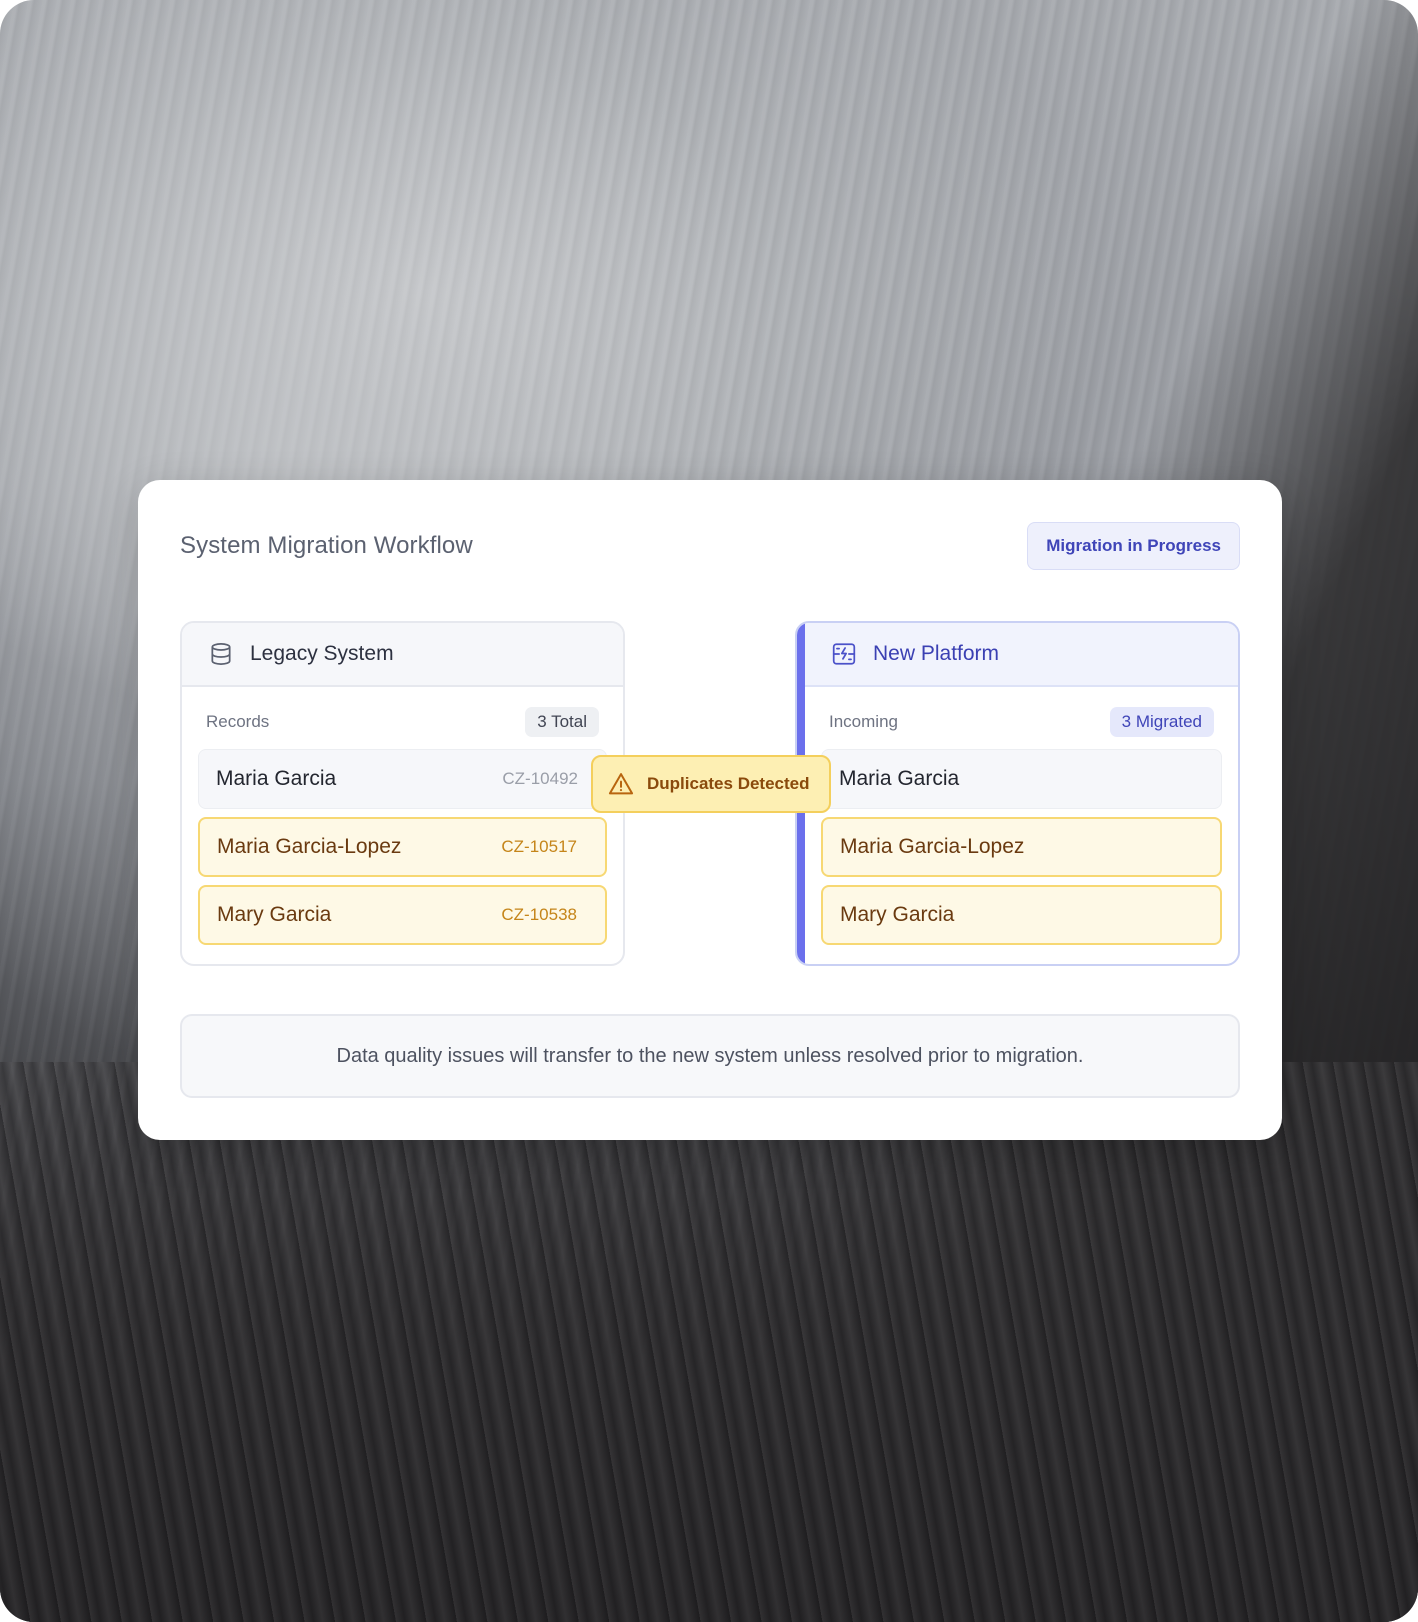 The width and height of the screenshot is (1418, 1622). I want to click on platform-panel-title: New Platform, so click(936, 653).